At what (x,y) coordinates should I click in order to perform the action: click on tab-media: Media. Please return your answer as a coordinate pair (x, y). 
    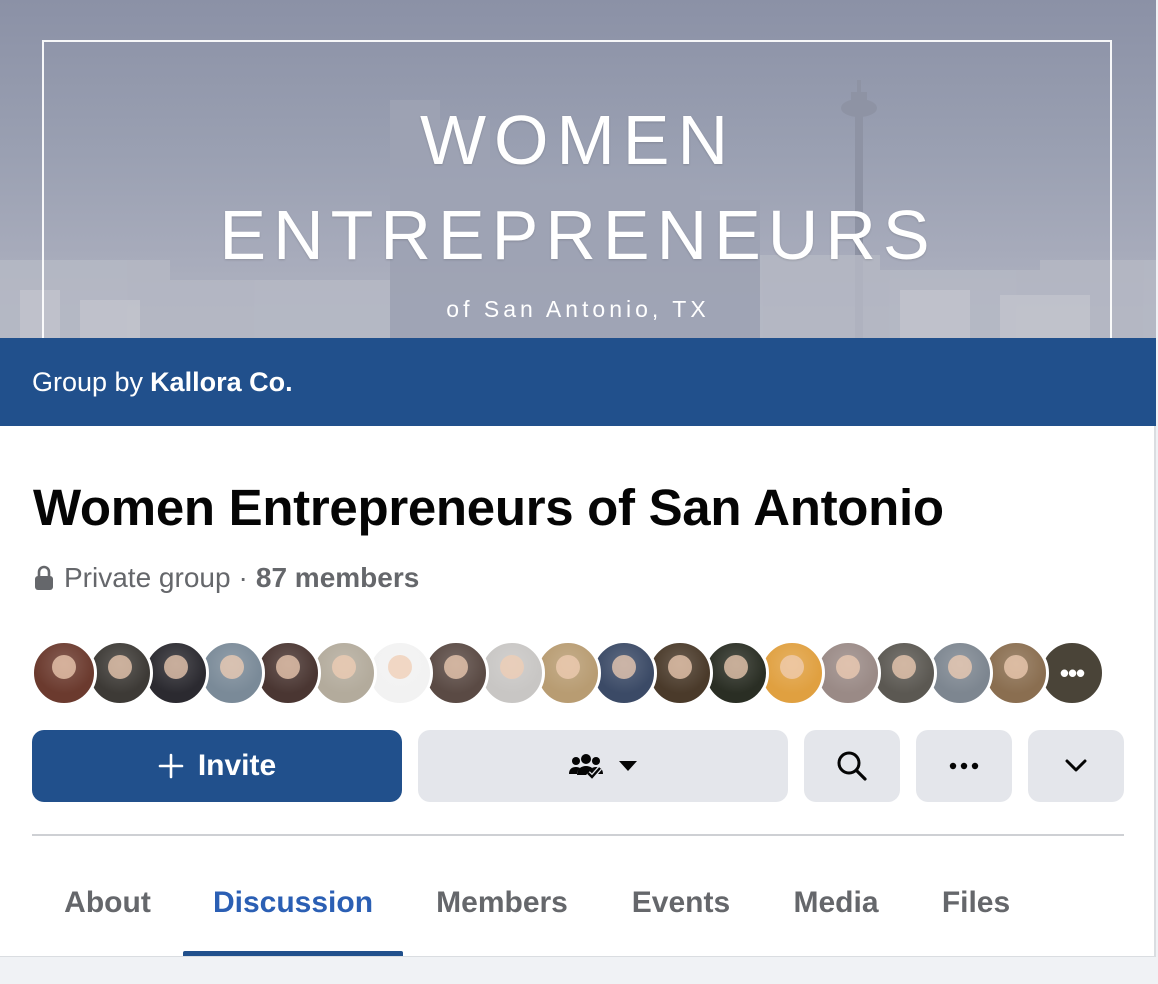
    Looking at the image, I should click on (836, 903).